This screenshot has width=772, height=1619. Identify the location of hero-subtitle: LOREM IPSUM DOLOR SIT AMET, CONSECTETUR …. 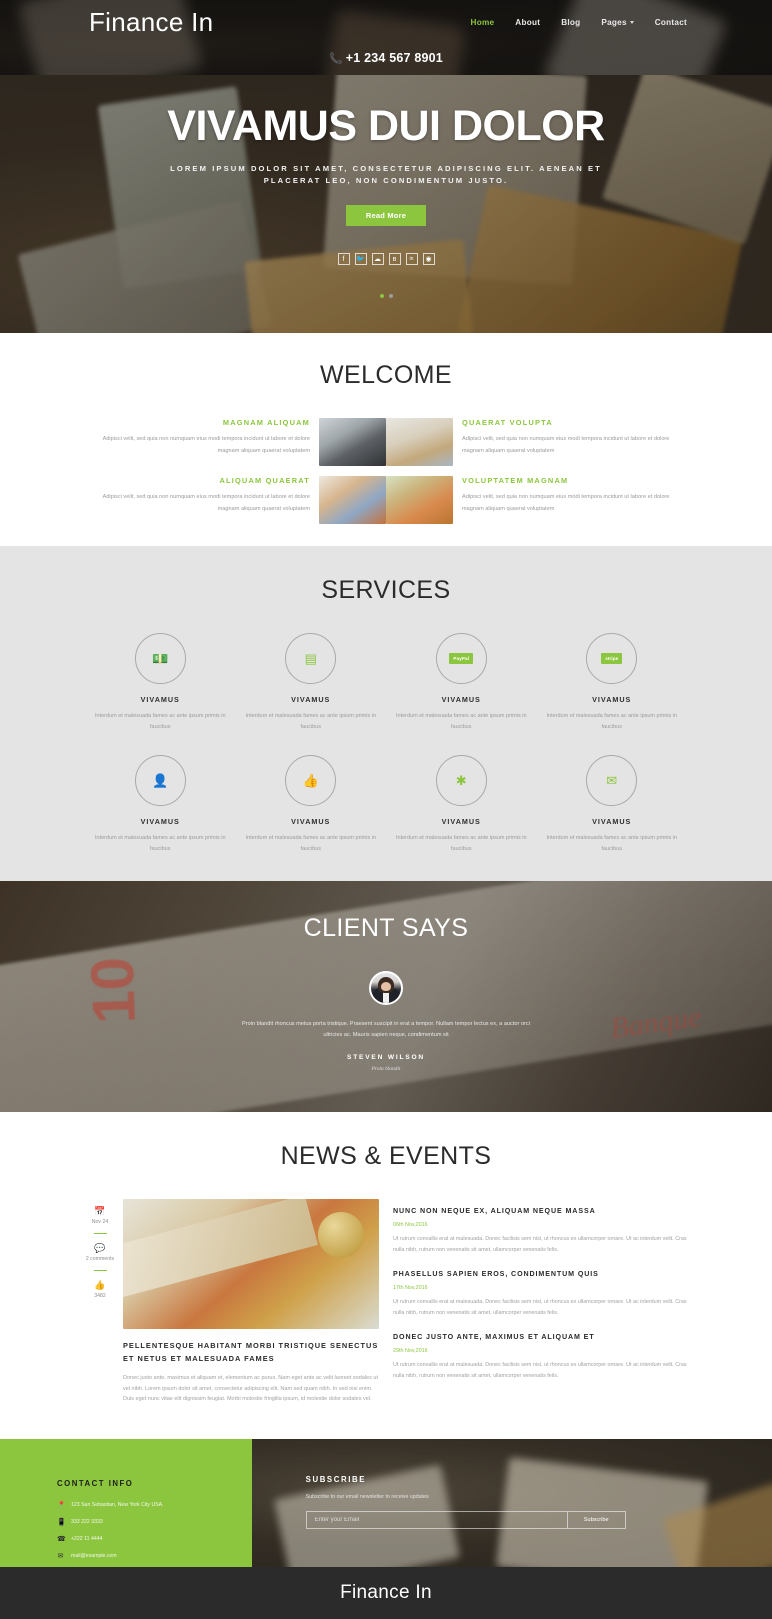
(386, 174).